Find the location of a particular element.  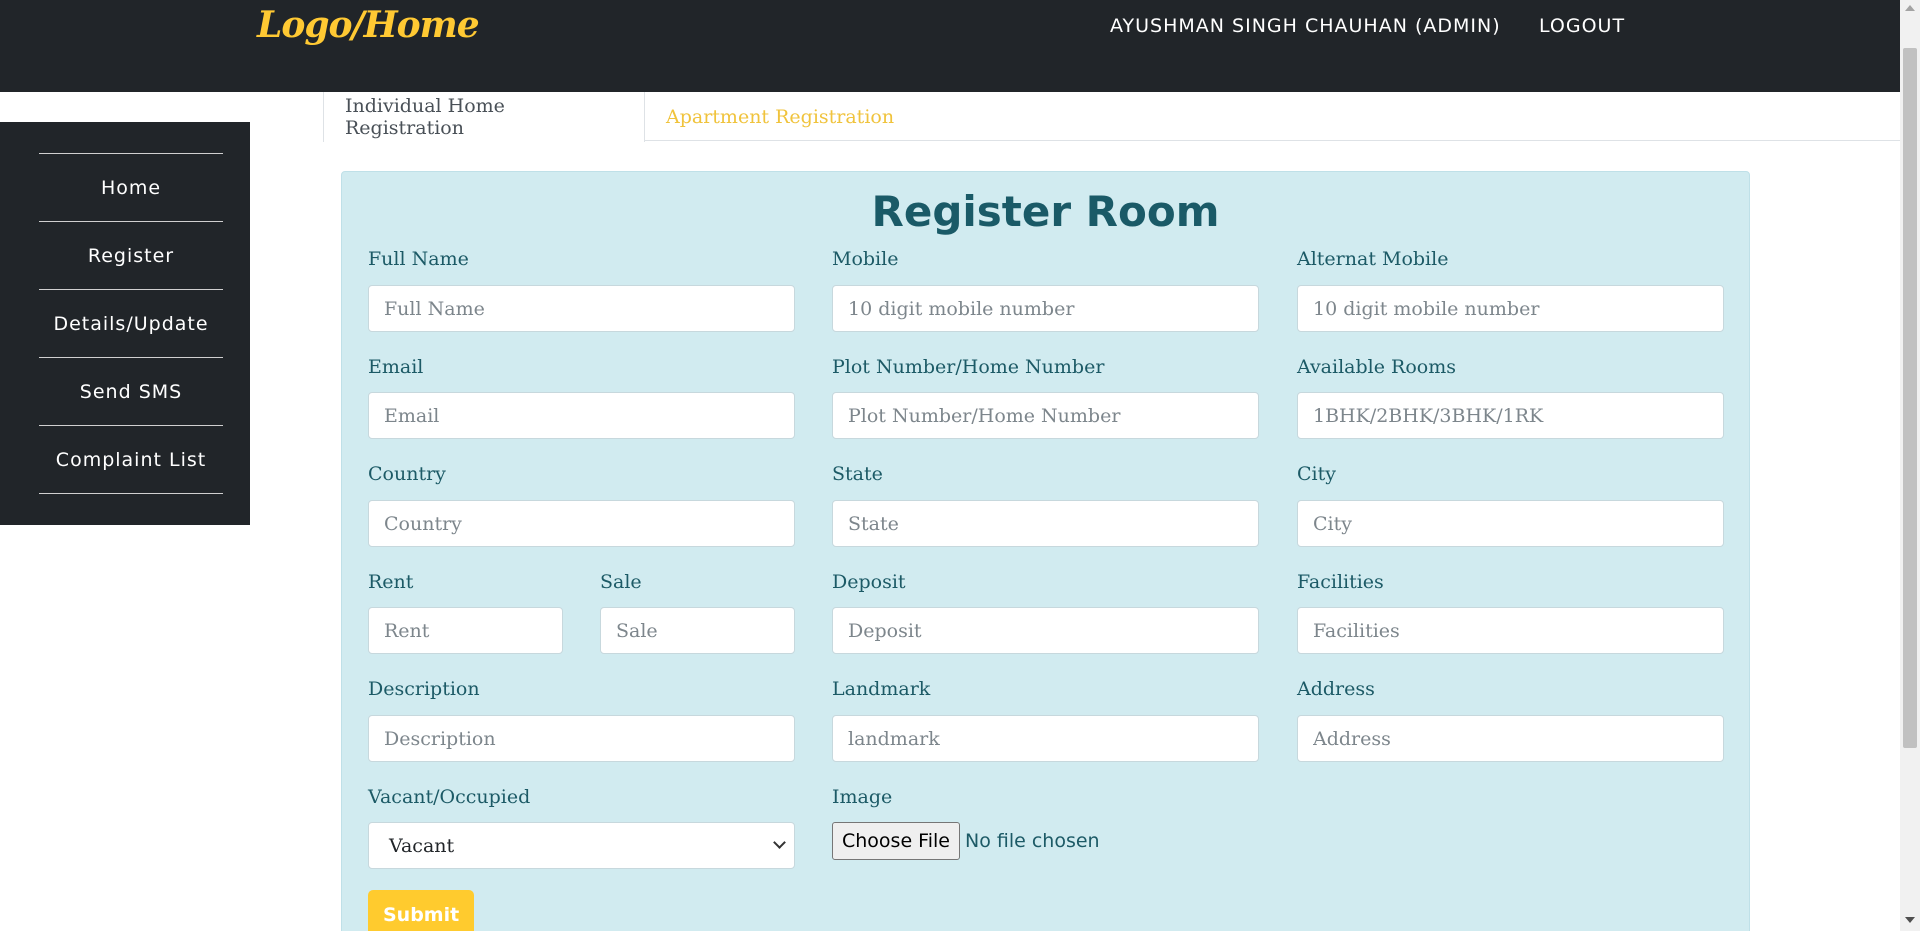

state-input is located at coordinates (1045, 523).